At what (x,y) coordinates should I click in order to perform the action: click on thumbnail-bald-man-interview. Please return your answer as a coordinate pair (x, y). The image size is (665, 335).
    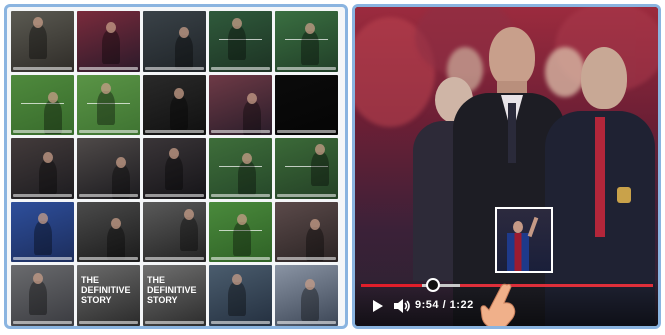
    Looking at the image, I should click on (108, 231).